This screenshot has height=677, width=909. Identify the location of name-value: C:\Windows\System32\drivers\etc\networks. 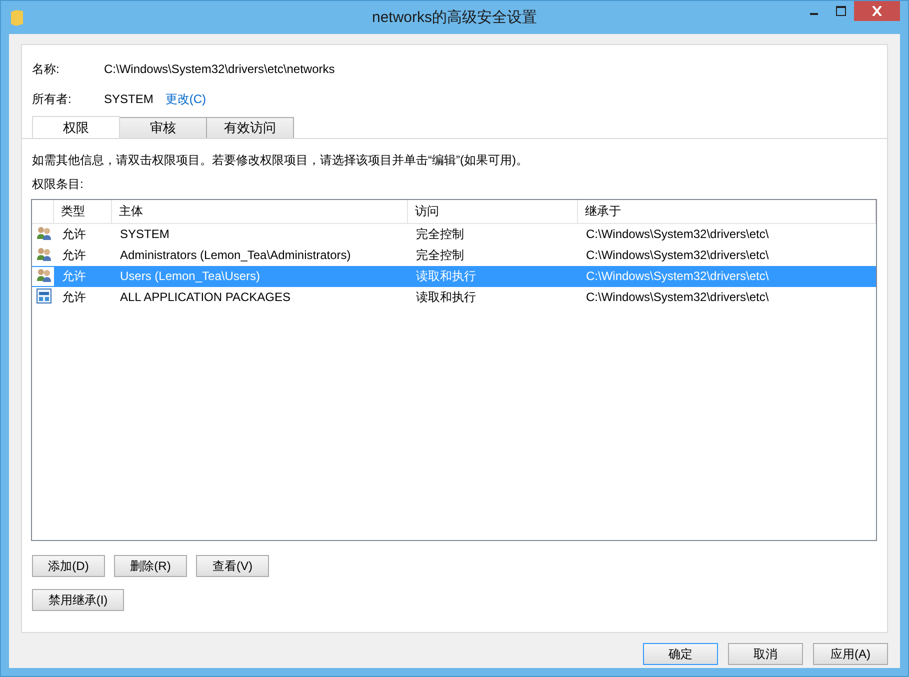
(219, 69).